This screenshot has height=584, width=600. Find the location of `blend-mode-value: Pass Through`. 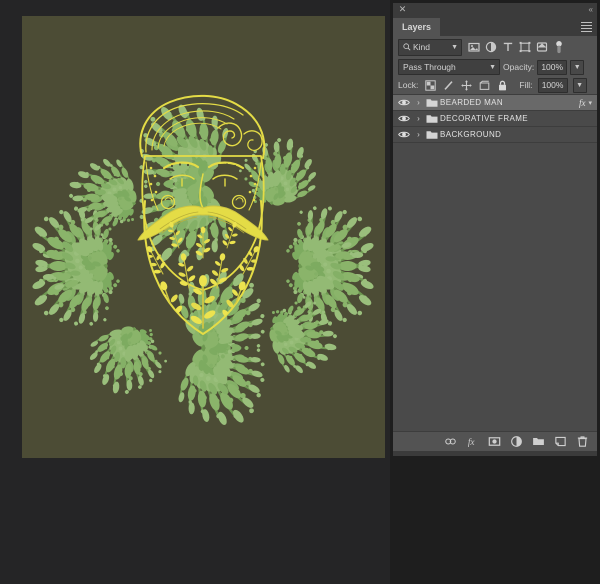

blend-mode-value: Pass Through is located at coordinates (429, 67).